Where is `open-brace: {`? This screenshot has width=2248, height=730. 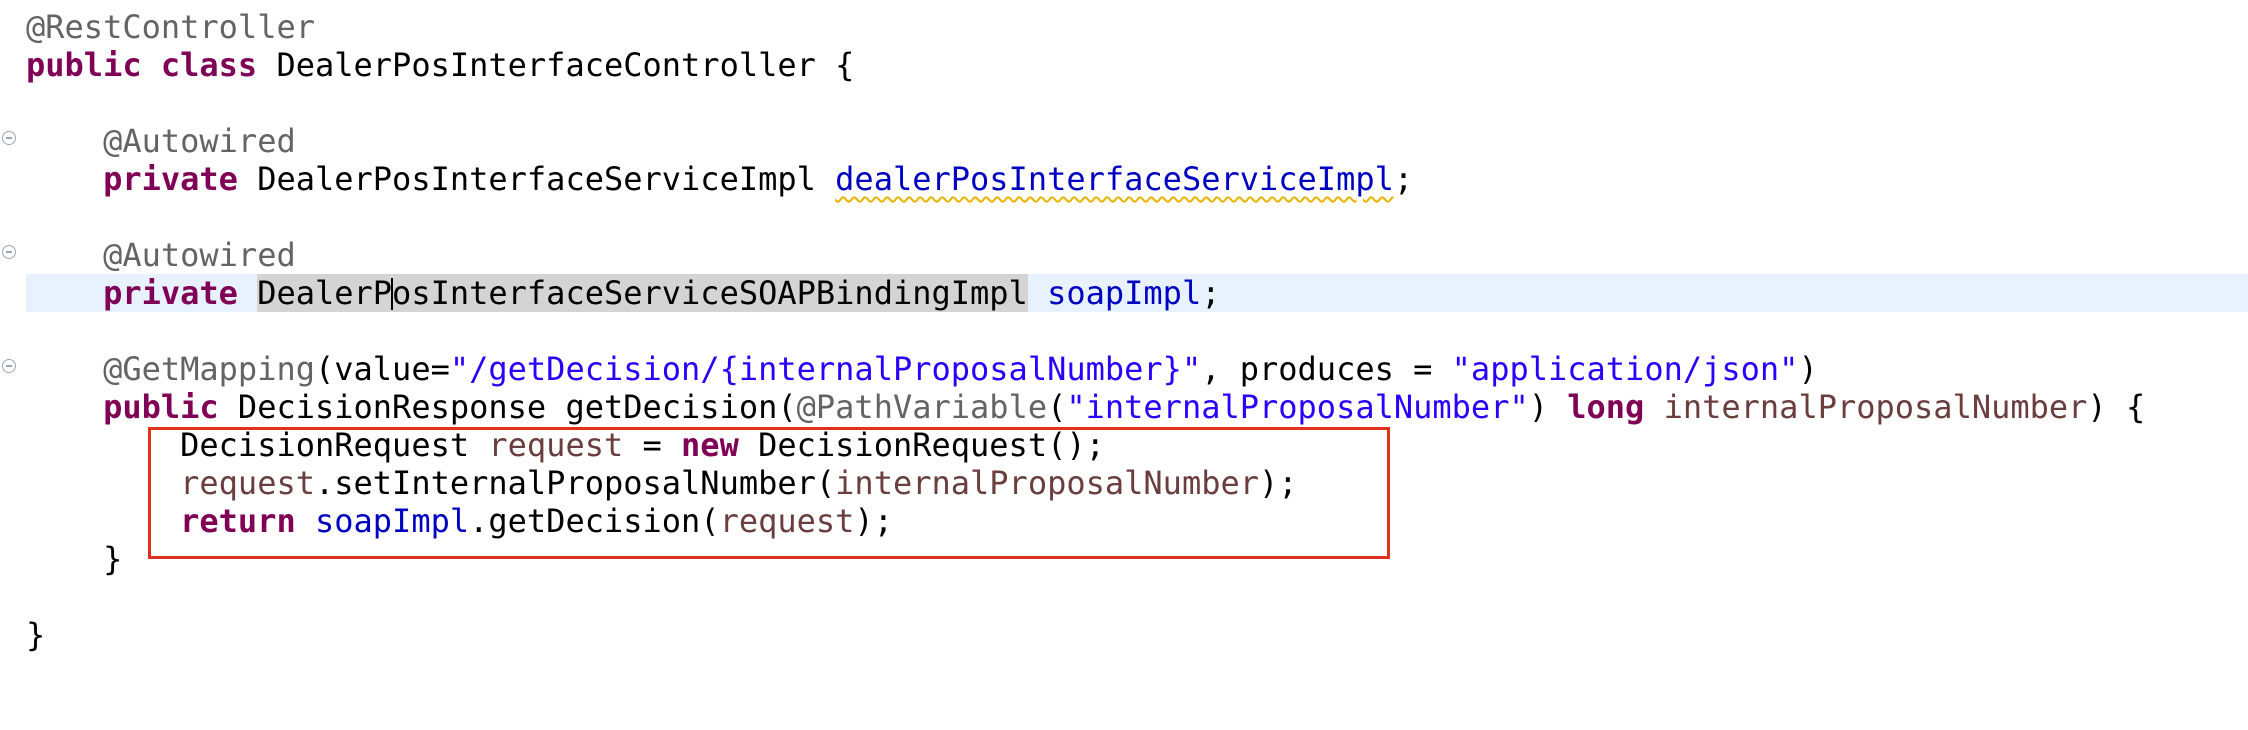 open-brace: { is located at coordinates (845, 65).